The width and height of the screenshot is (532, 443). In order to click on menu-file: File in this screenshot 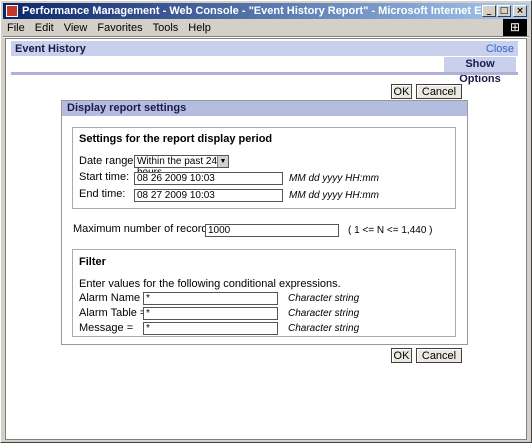, I will do `click(16, 28)`.